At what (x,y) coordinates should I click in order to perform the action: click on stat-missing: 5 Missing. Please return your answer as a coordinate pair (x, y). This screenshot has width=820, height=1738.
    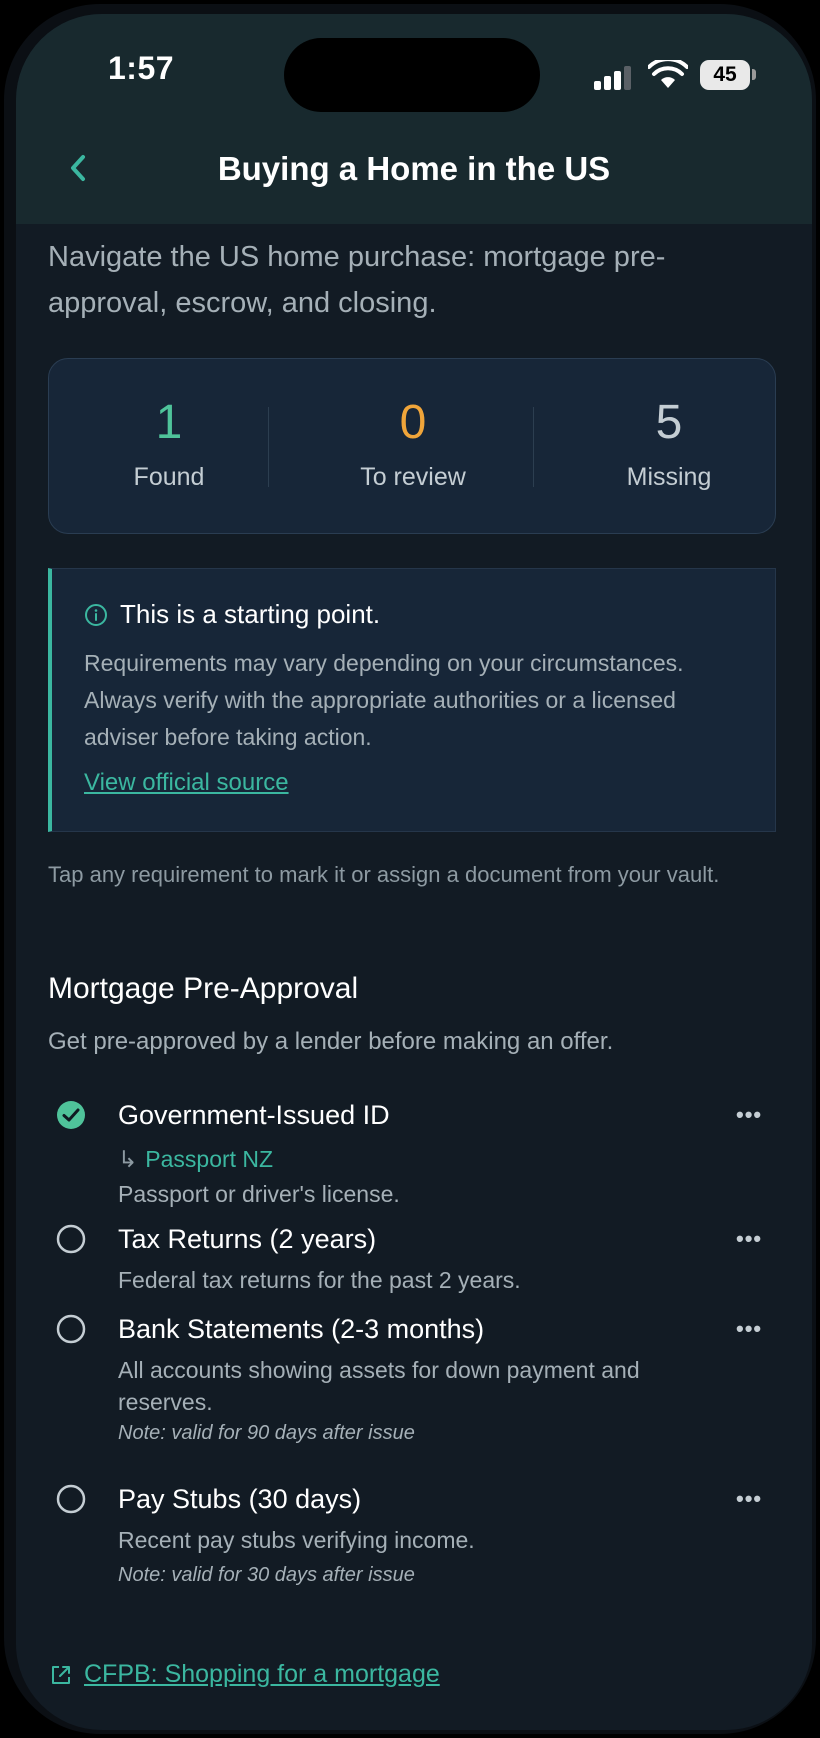
    Looking at the image, I should click on (669, 443).